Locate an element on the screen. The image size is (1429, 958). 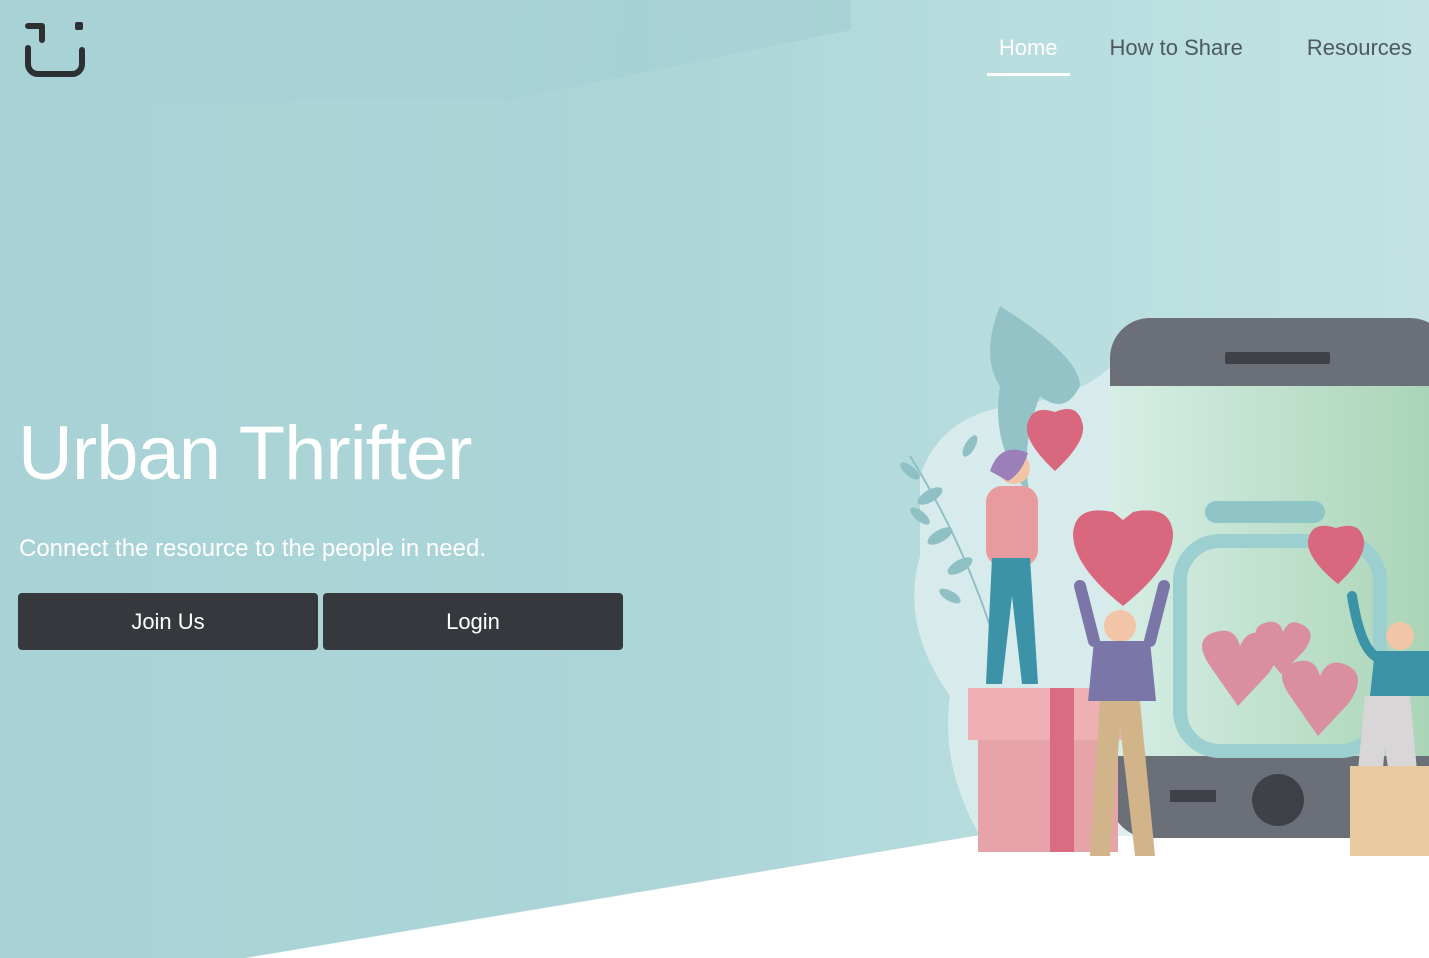
join-us-button: Join Us is located at coordinates (168, 621).